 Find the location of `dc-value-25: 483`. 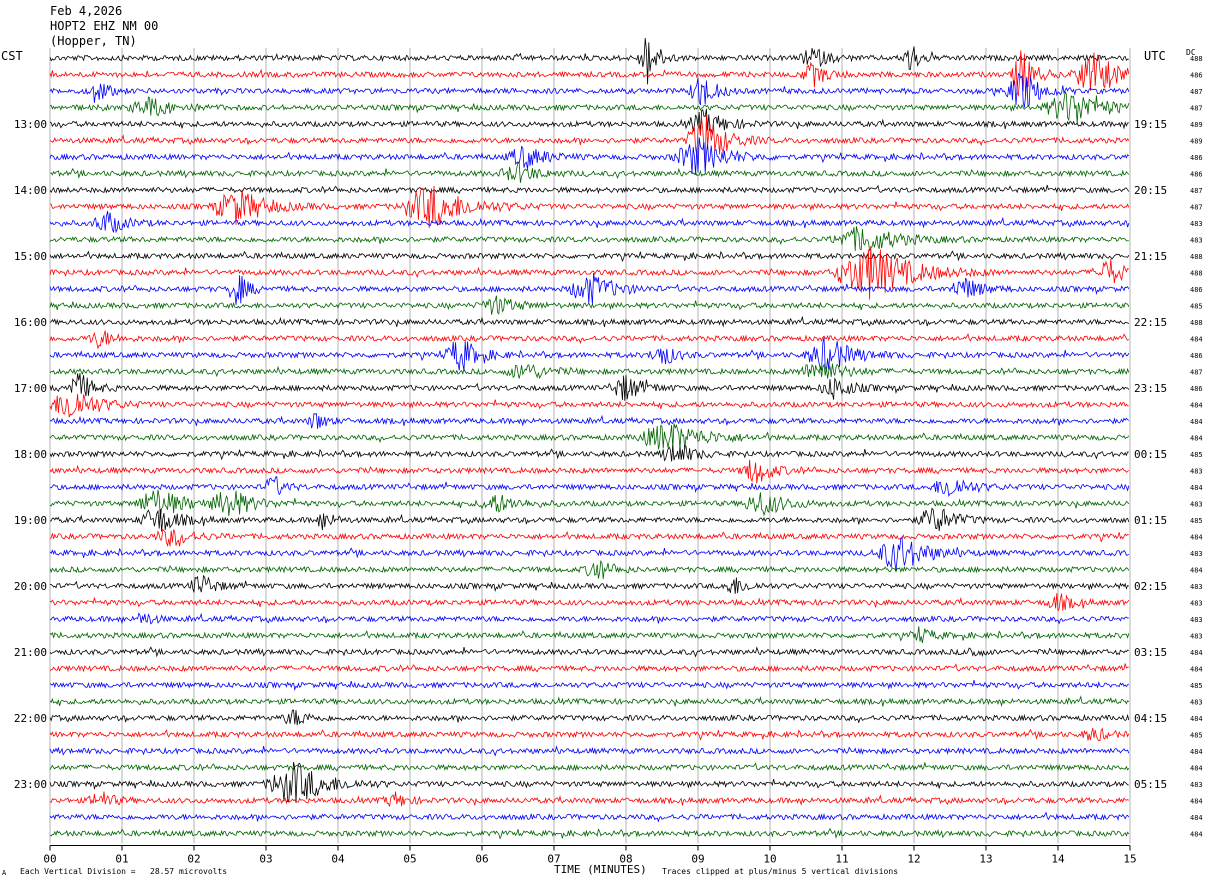

dc-value-25: 483 is located at coordinates (1196, 472).